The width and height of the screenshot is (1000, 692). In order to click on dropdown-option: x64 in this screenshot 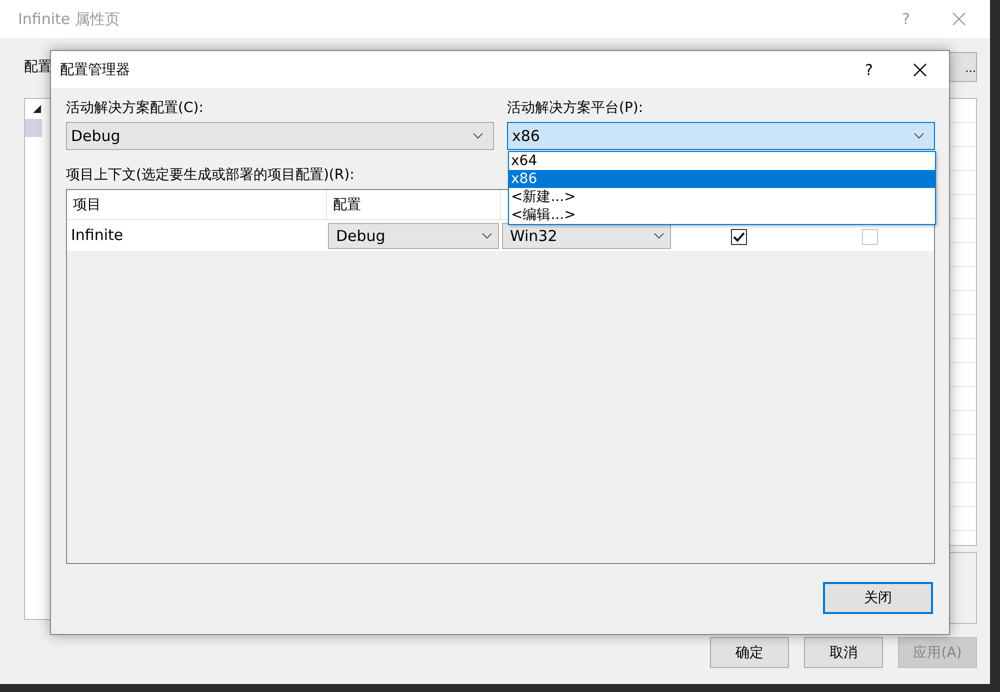, I will do `click(722, 161)`.